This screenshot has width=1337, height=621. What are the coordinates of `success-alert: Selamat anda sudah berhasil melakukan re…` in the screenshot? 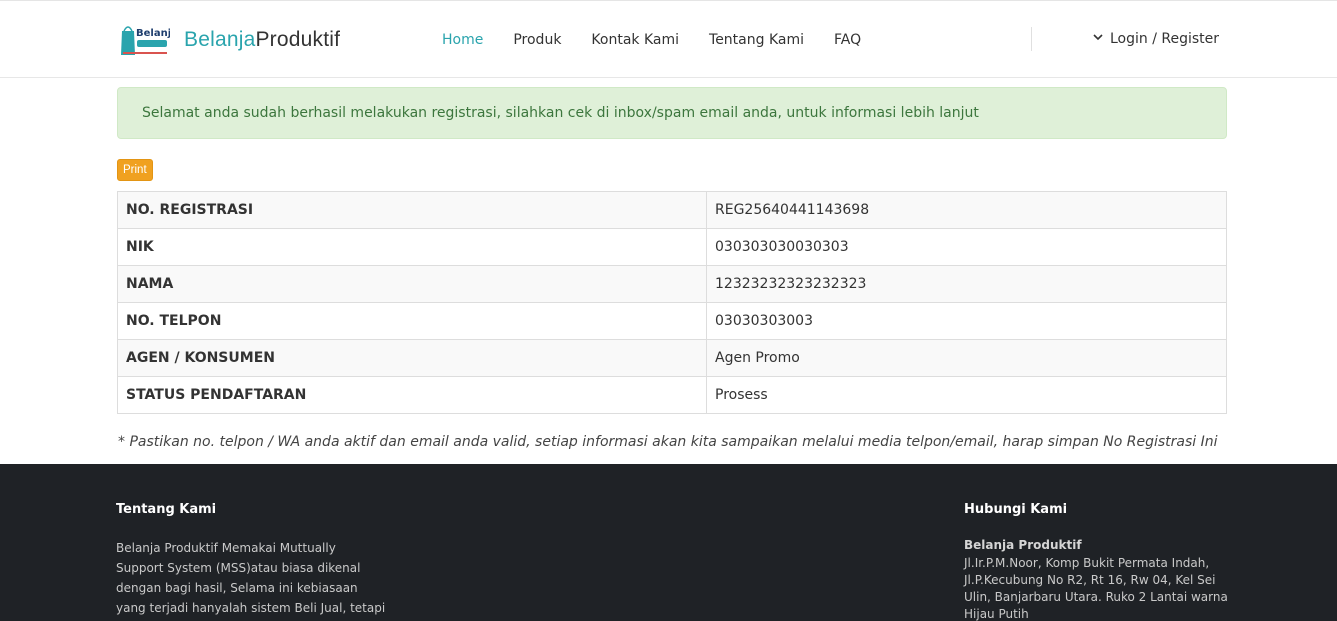 It's located at (672, 113).